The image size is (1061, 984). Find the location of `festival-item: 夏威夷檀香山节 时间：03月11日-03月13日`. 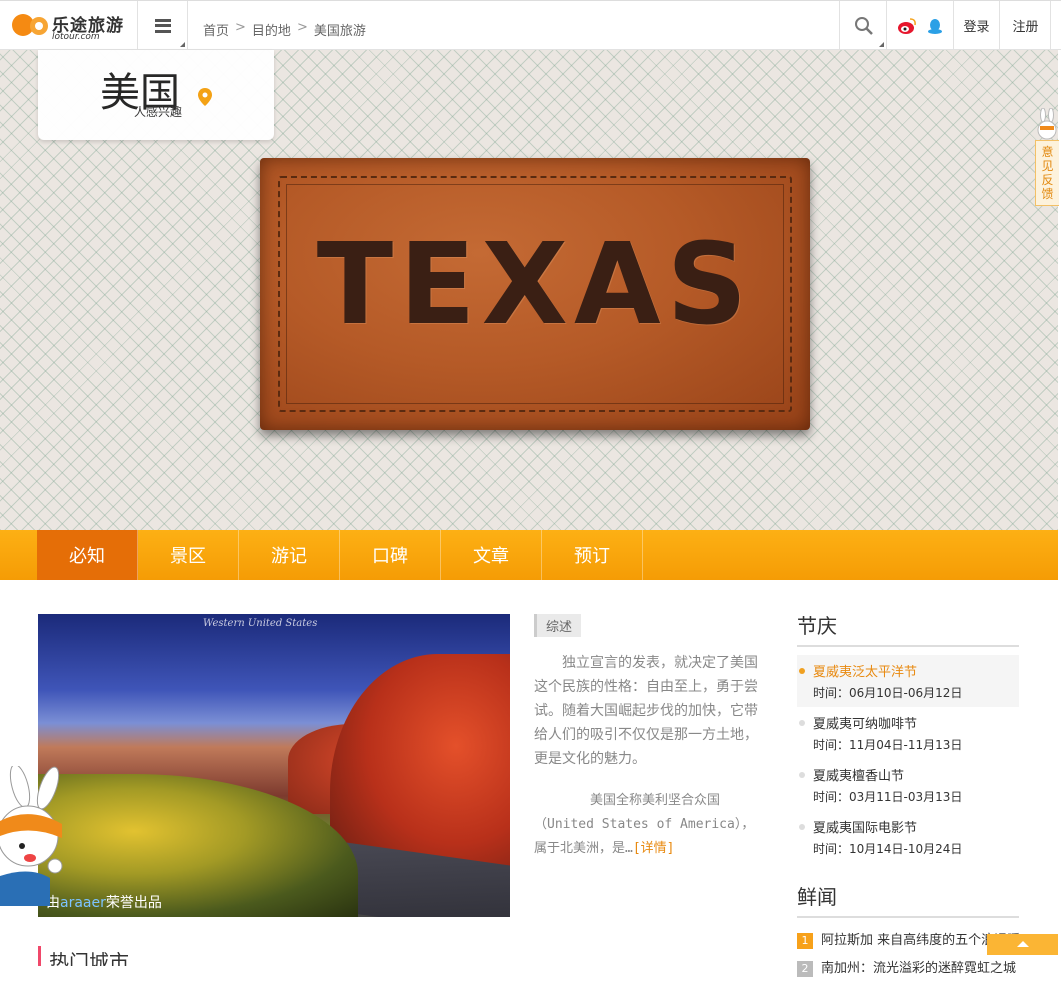

festival-item: 夏威夷檀香山节 时间：03月11日-03月13日 is located at coordinates (908, 785).